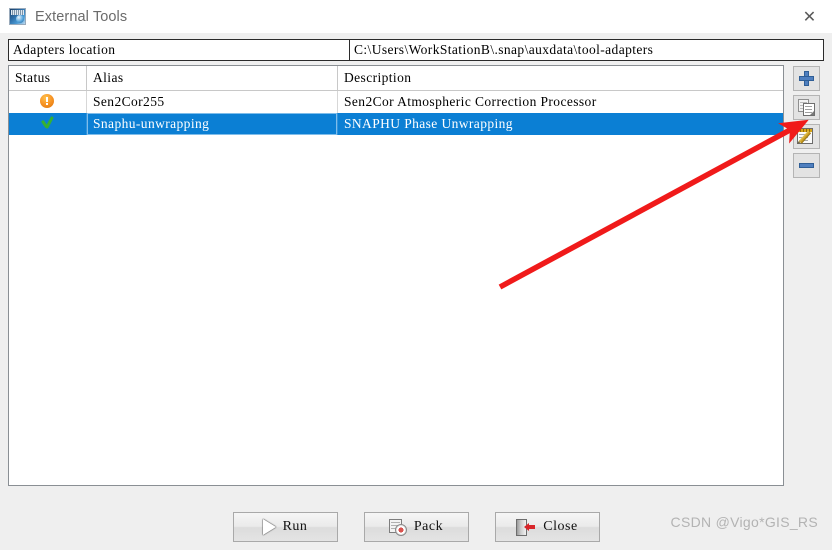  I want to click on close-button: Close, so click(547, 527).